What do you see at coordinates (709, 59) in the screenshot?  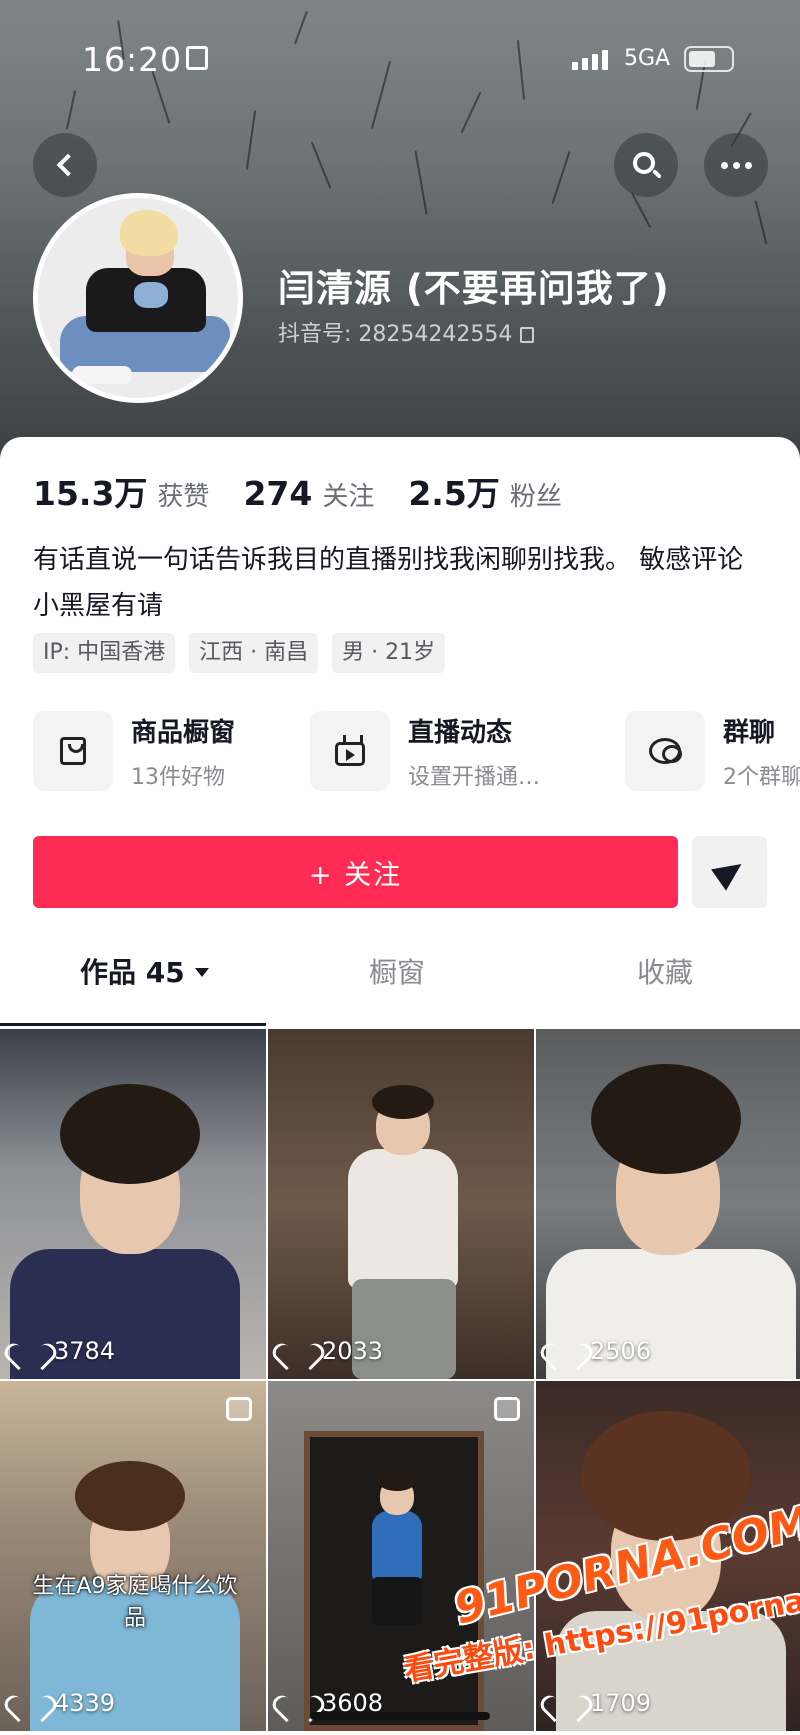 I see `battery-icon` at bounding box center [709, 59].